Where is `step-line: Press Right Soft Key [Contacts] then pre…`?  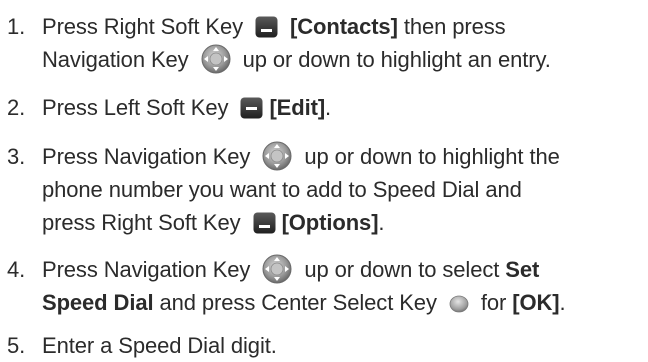 step-line: Press Right Soft Key [Contacts] then pre… is located at coordinates (345, 26).